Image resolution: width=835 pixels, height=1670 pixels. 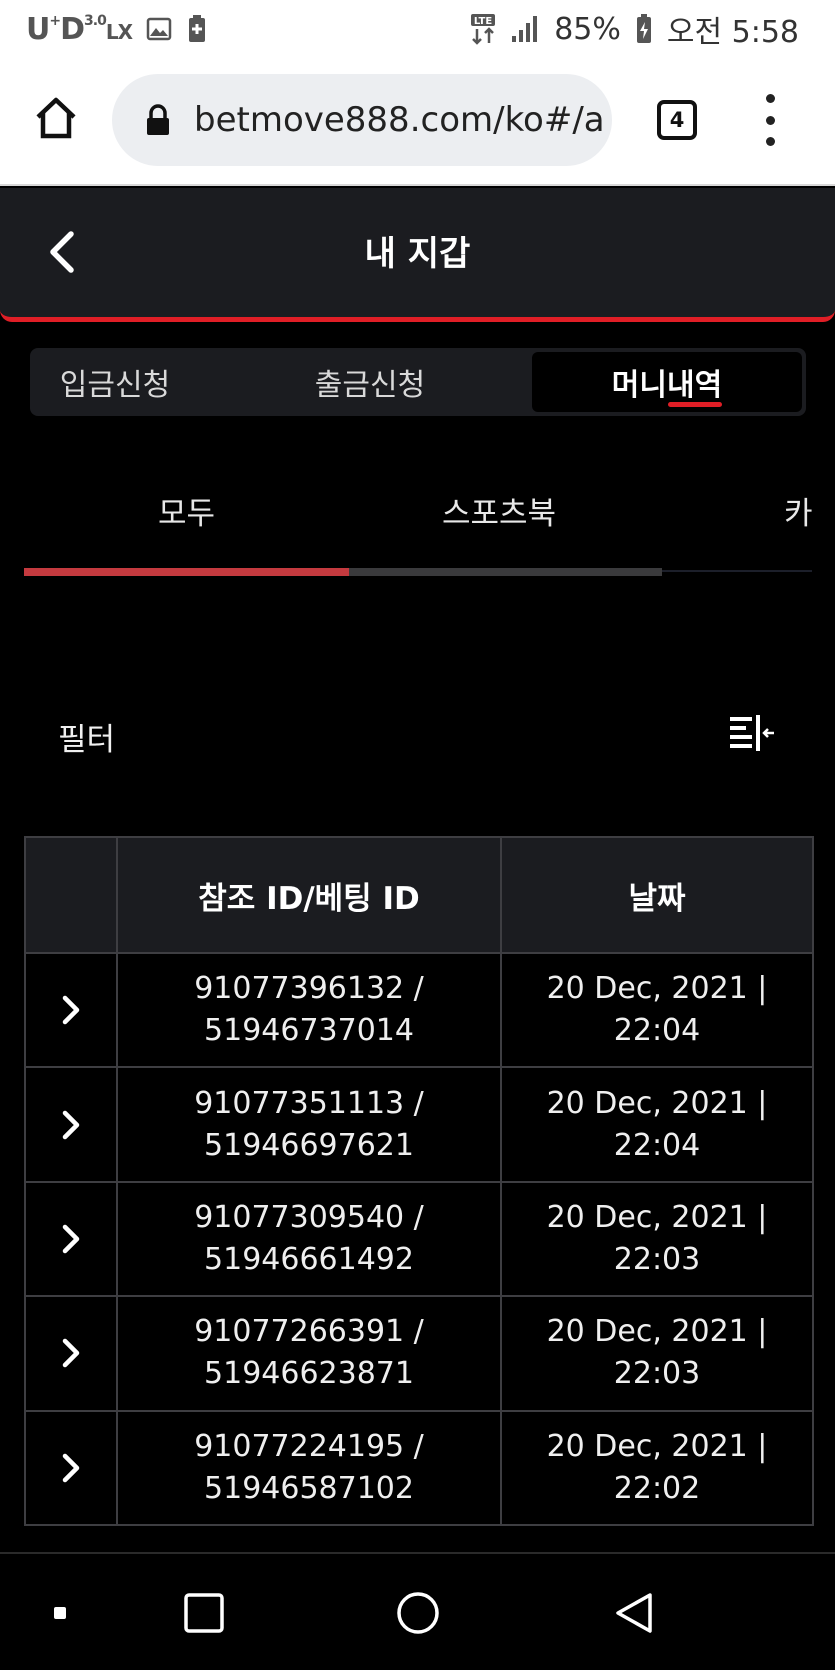 I want to click on active-tab-indicator, so click(x=695, y=404).